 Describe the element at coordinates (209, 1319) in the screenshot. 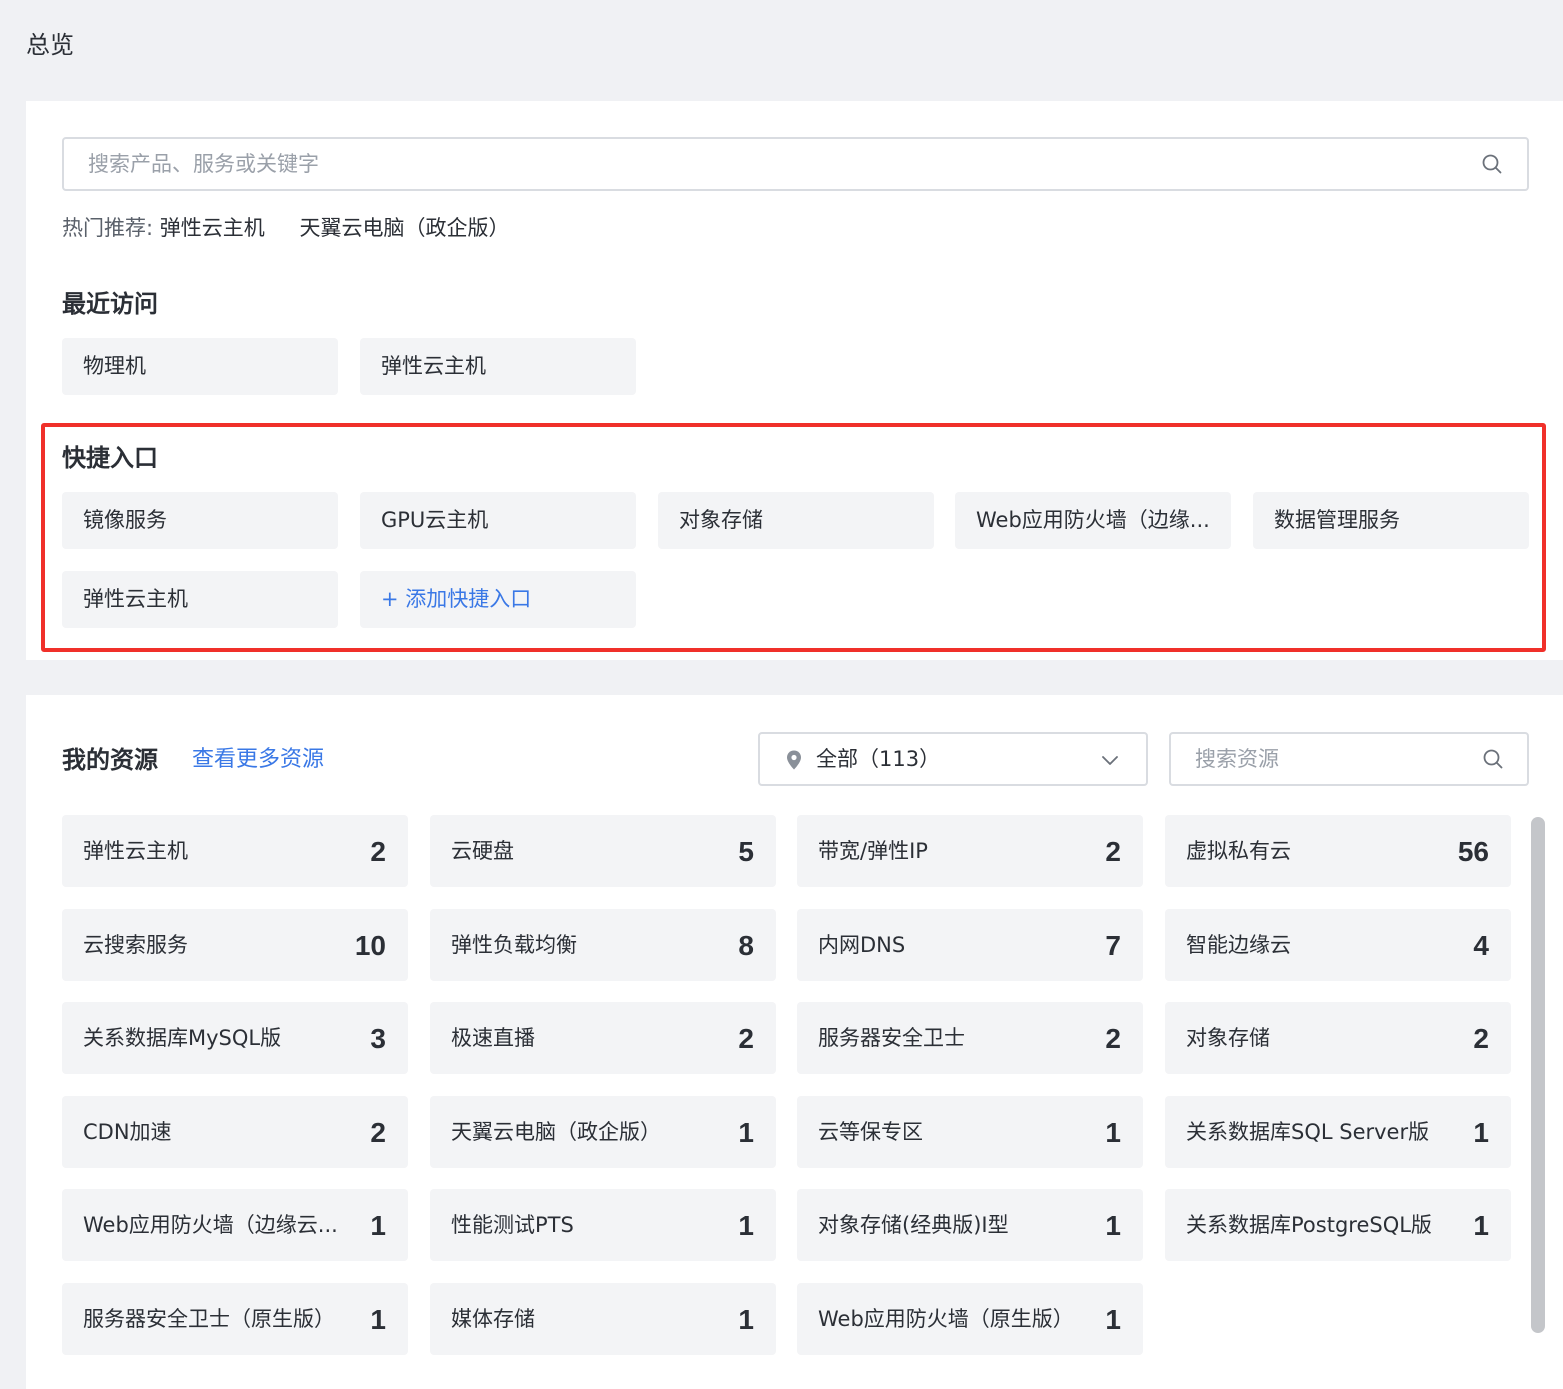

I see `resource-name: 服务器安全卫士（原生版）` at that location.